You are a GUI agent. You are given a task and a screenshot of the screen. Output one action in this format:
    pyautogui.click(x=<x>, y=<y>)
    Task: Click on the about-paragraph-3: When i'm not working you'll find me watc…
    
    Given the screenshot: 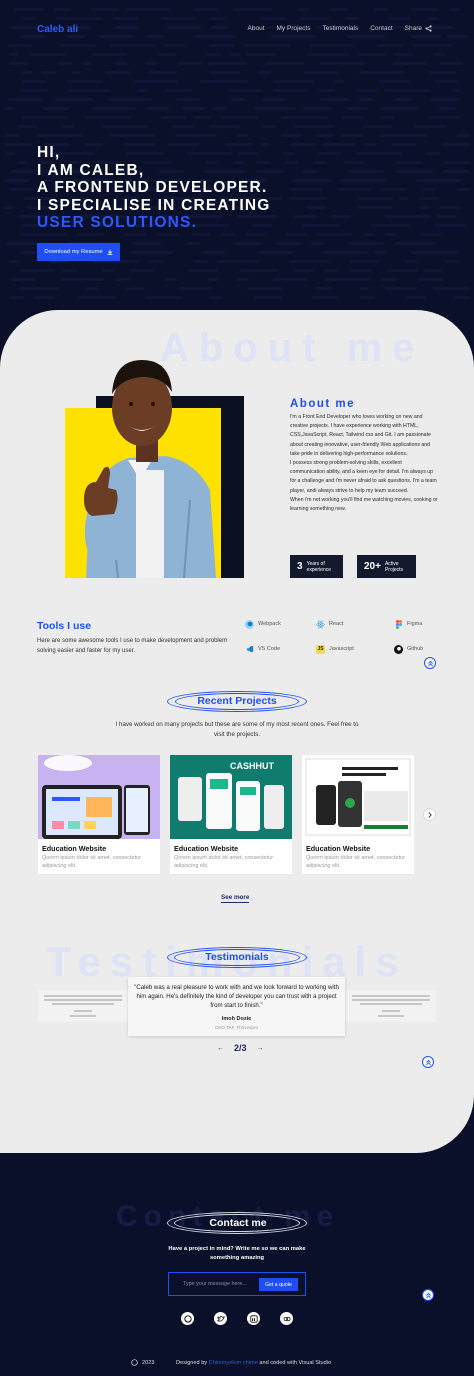 What is the action you would take?
    pyautogui.click(x=364, y=504)
    